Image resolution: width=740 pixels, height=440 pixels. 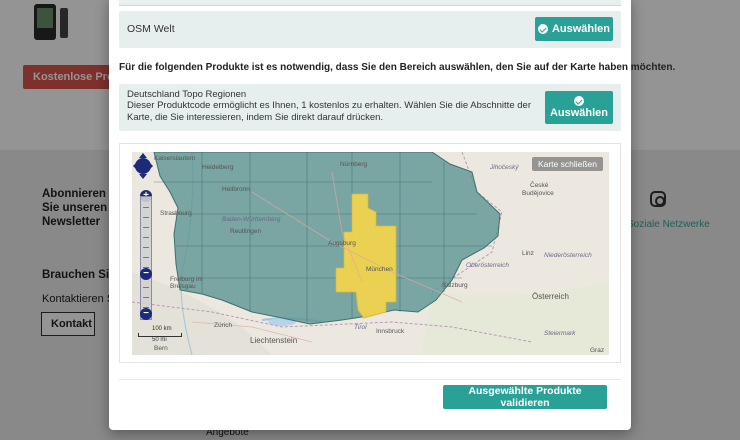 I want to click on map-label: Linz, so click(x=528, y=253).